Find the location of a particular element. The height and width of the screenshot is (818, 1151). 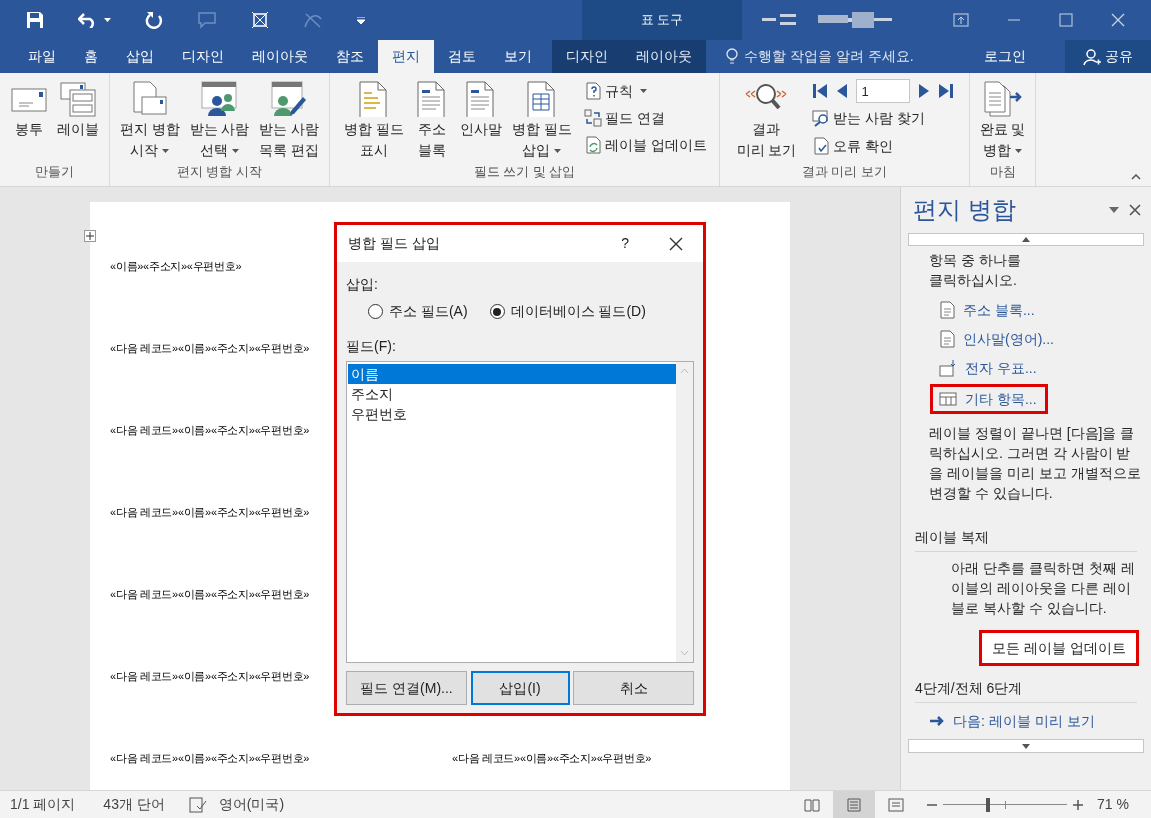

ribbon-button: 병합 필드 삽입 is located at coordinates (542, 120).